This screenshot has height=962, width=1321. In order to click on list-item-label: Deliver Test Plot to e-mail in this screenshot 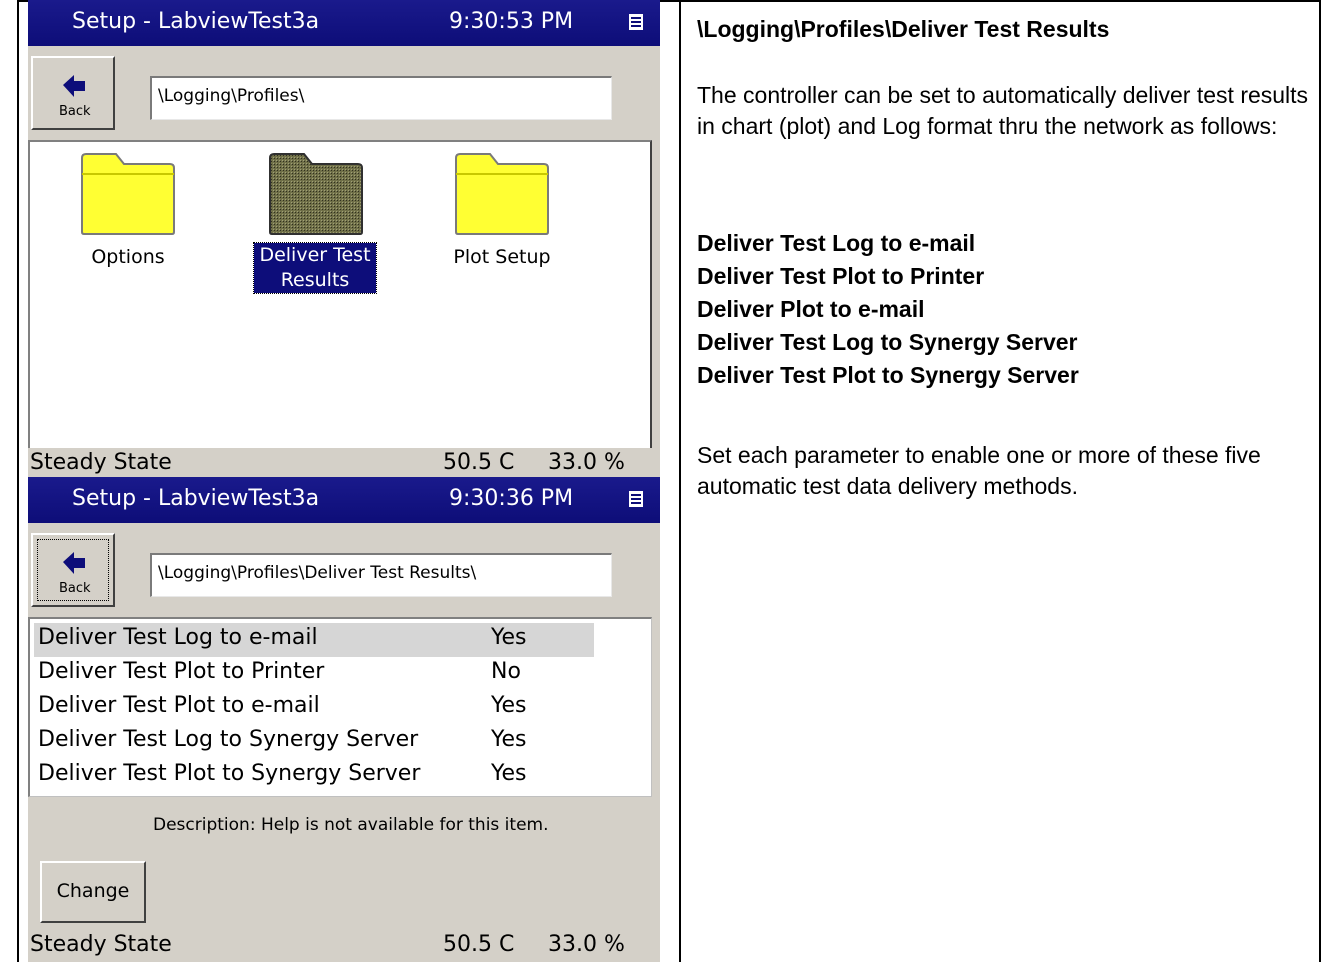, I will do `click(179, 705)`.